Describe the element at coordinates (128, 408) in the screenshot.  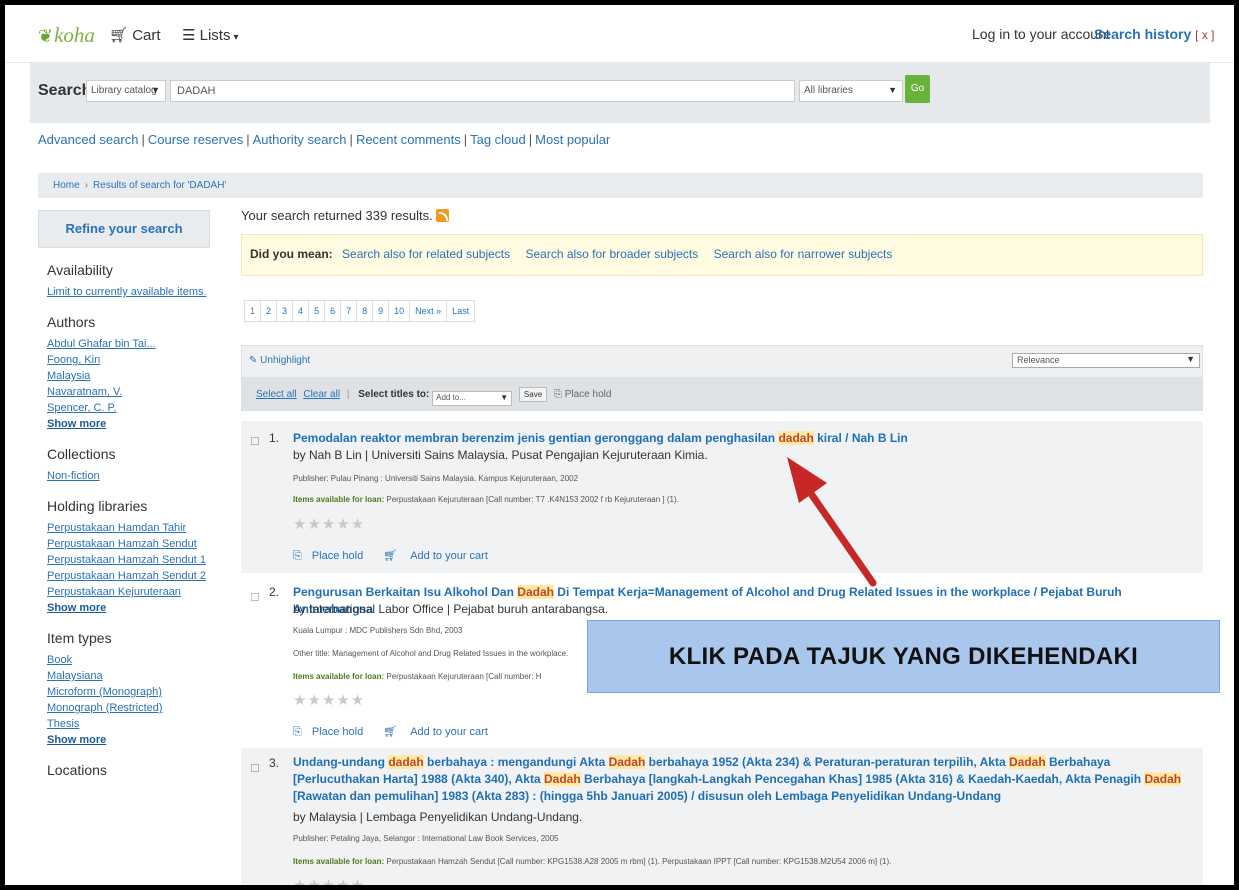
I see `facet-item: Spencer, C. P.` at that location.